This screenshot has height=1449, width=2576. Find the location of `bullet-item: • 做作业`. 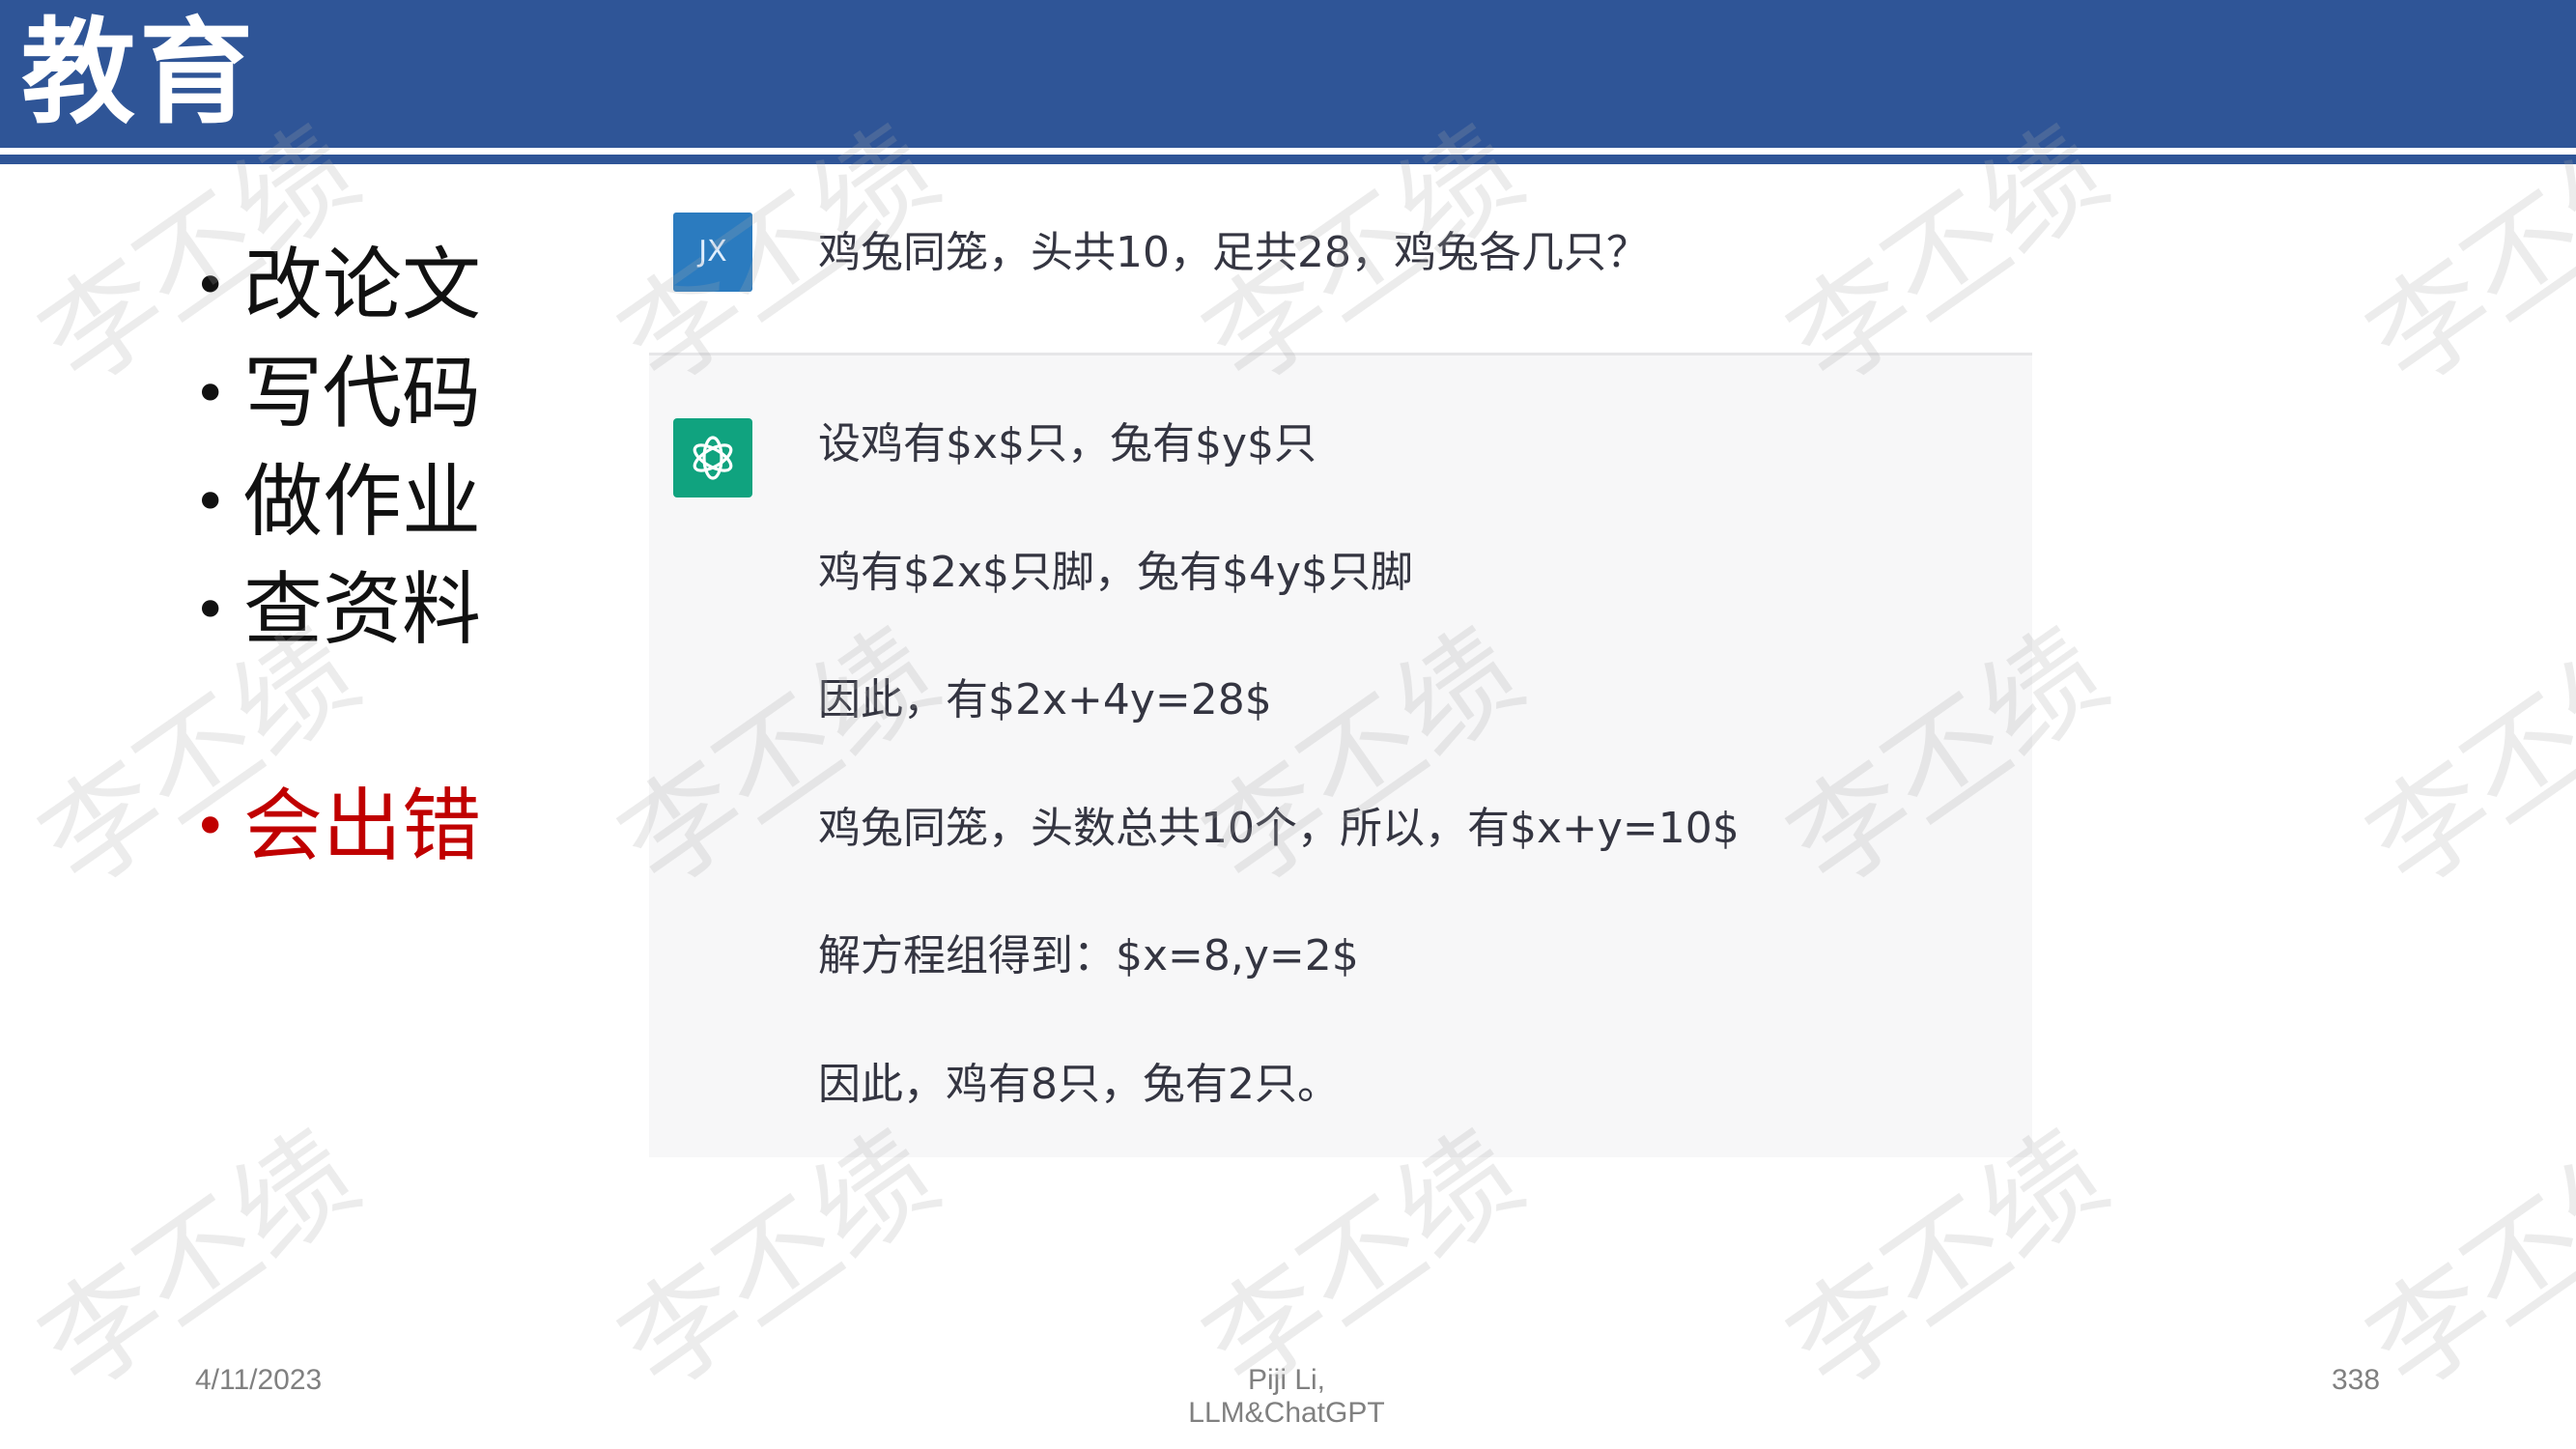

bullet-item: • 做作业 is located at coordinates (337, 502).